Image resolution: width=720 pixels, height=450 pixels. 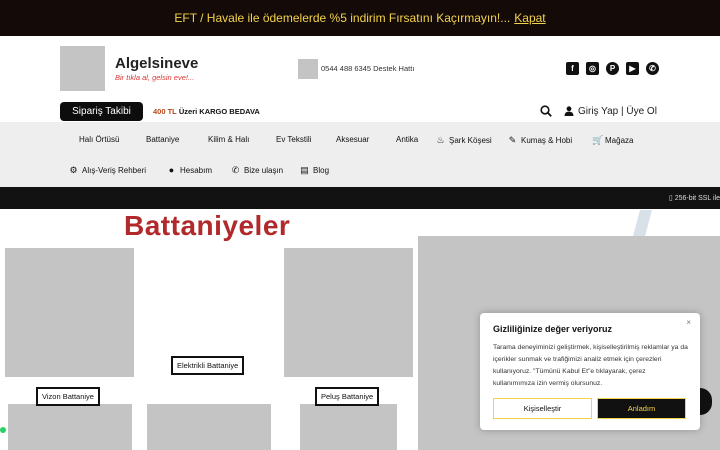 I want to click on nav-item-label: Ev Tekstili, so click(x=294, y=139).